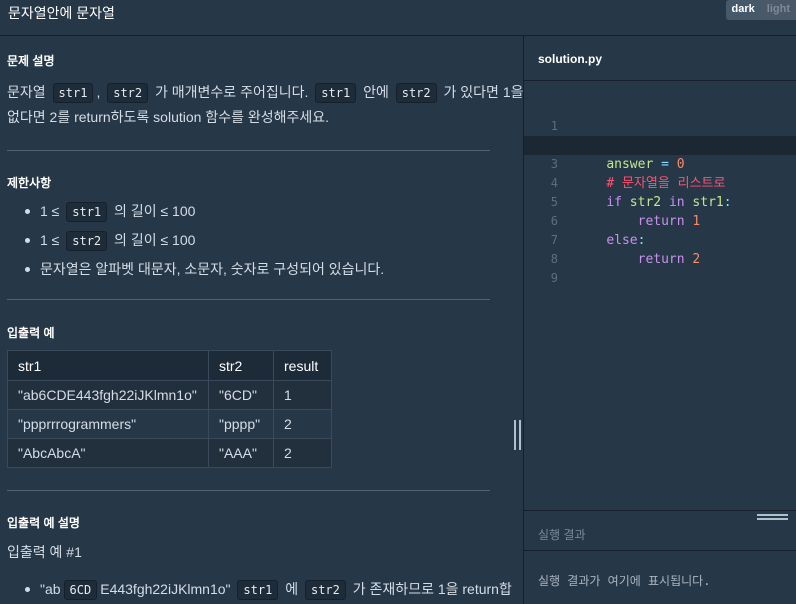 The image size is (796, 604). Describe the element at coordinates (29, 183) in the screenshot. I see `constraints-section-title: 제한사항` at that location.